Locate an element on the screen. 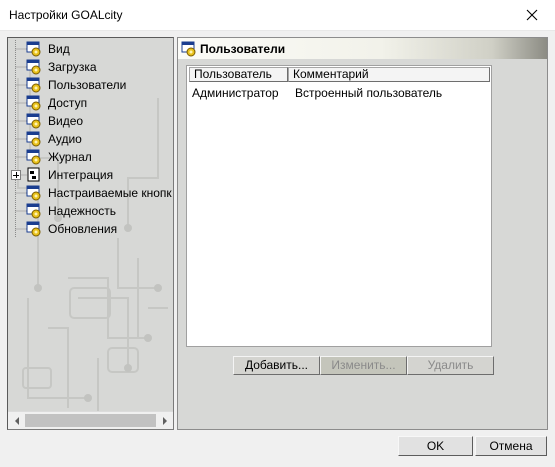 Image resolution: width=555 pixels, height=467 pixels. column-header-comment: Комментарий is located at coordinates (389, 74).